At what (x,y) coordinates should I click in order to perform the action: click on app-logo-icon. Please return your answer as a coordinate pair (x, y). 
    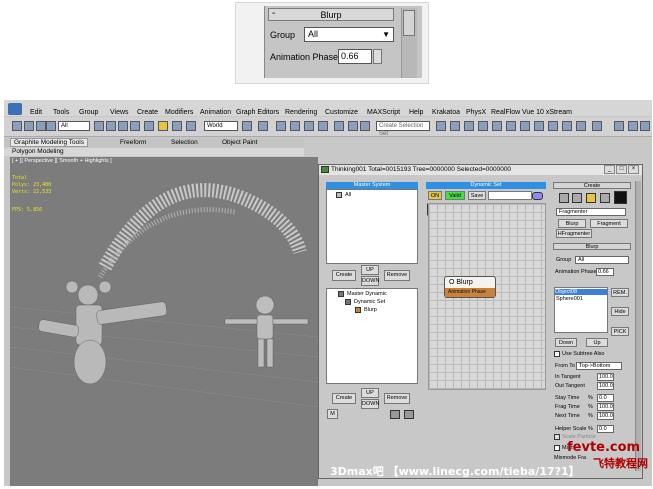
    Looking at the image, I should click on (15, 109).